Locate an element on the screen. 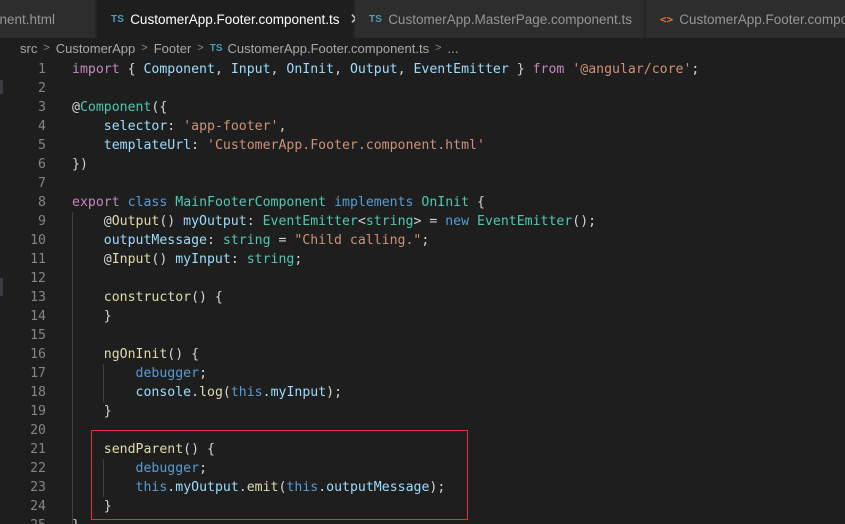  code-token: templateUrl is located at coordinates (147, 145).